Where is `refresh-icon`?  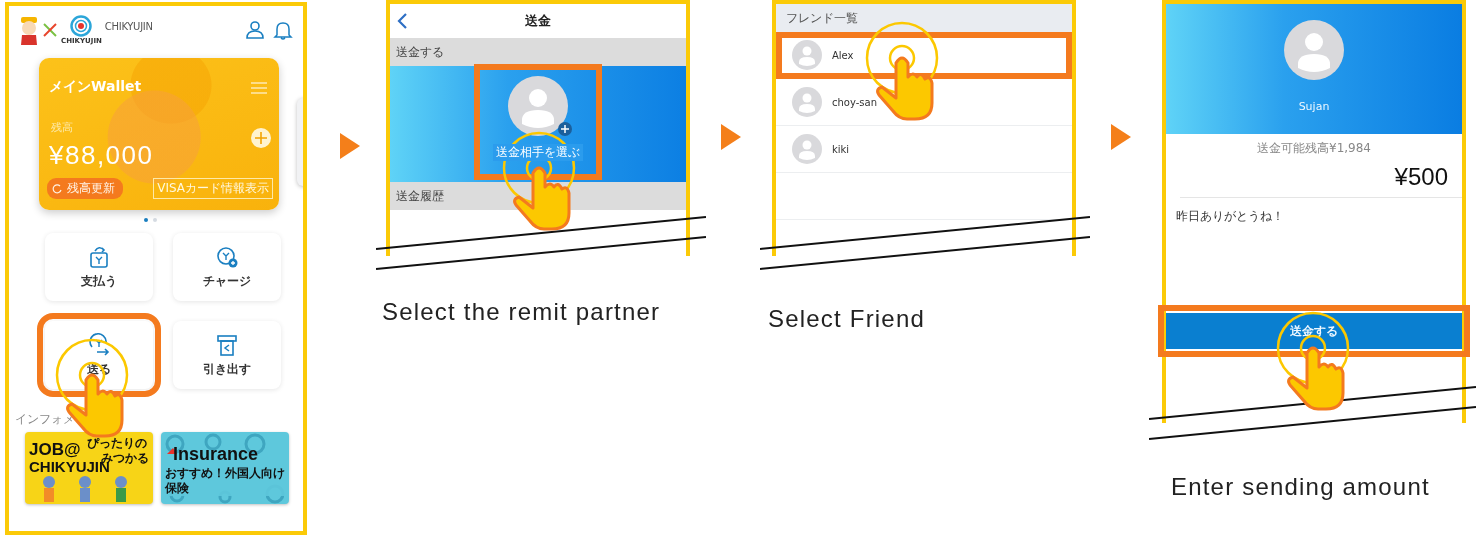 refresh-icon is located at coordinates (57, 188).